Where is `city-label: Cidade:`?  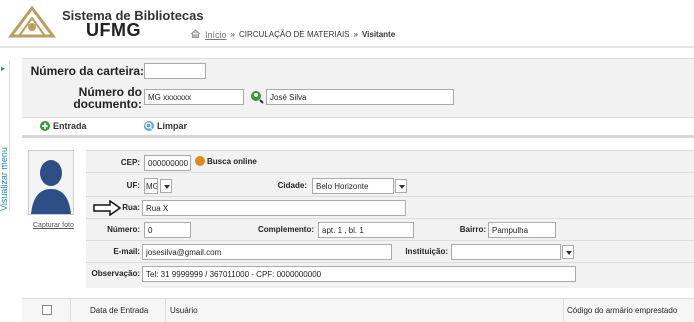 city-label: Cidade: is located at coordinates (292, 185).